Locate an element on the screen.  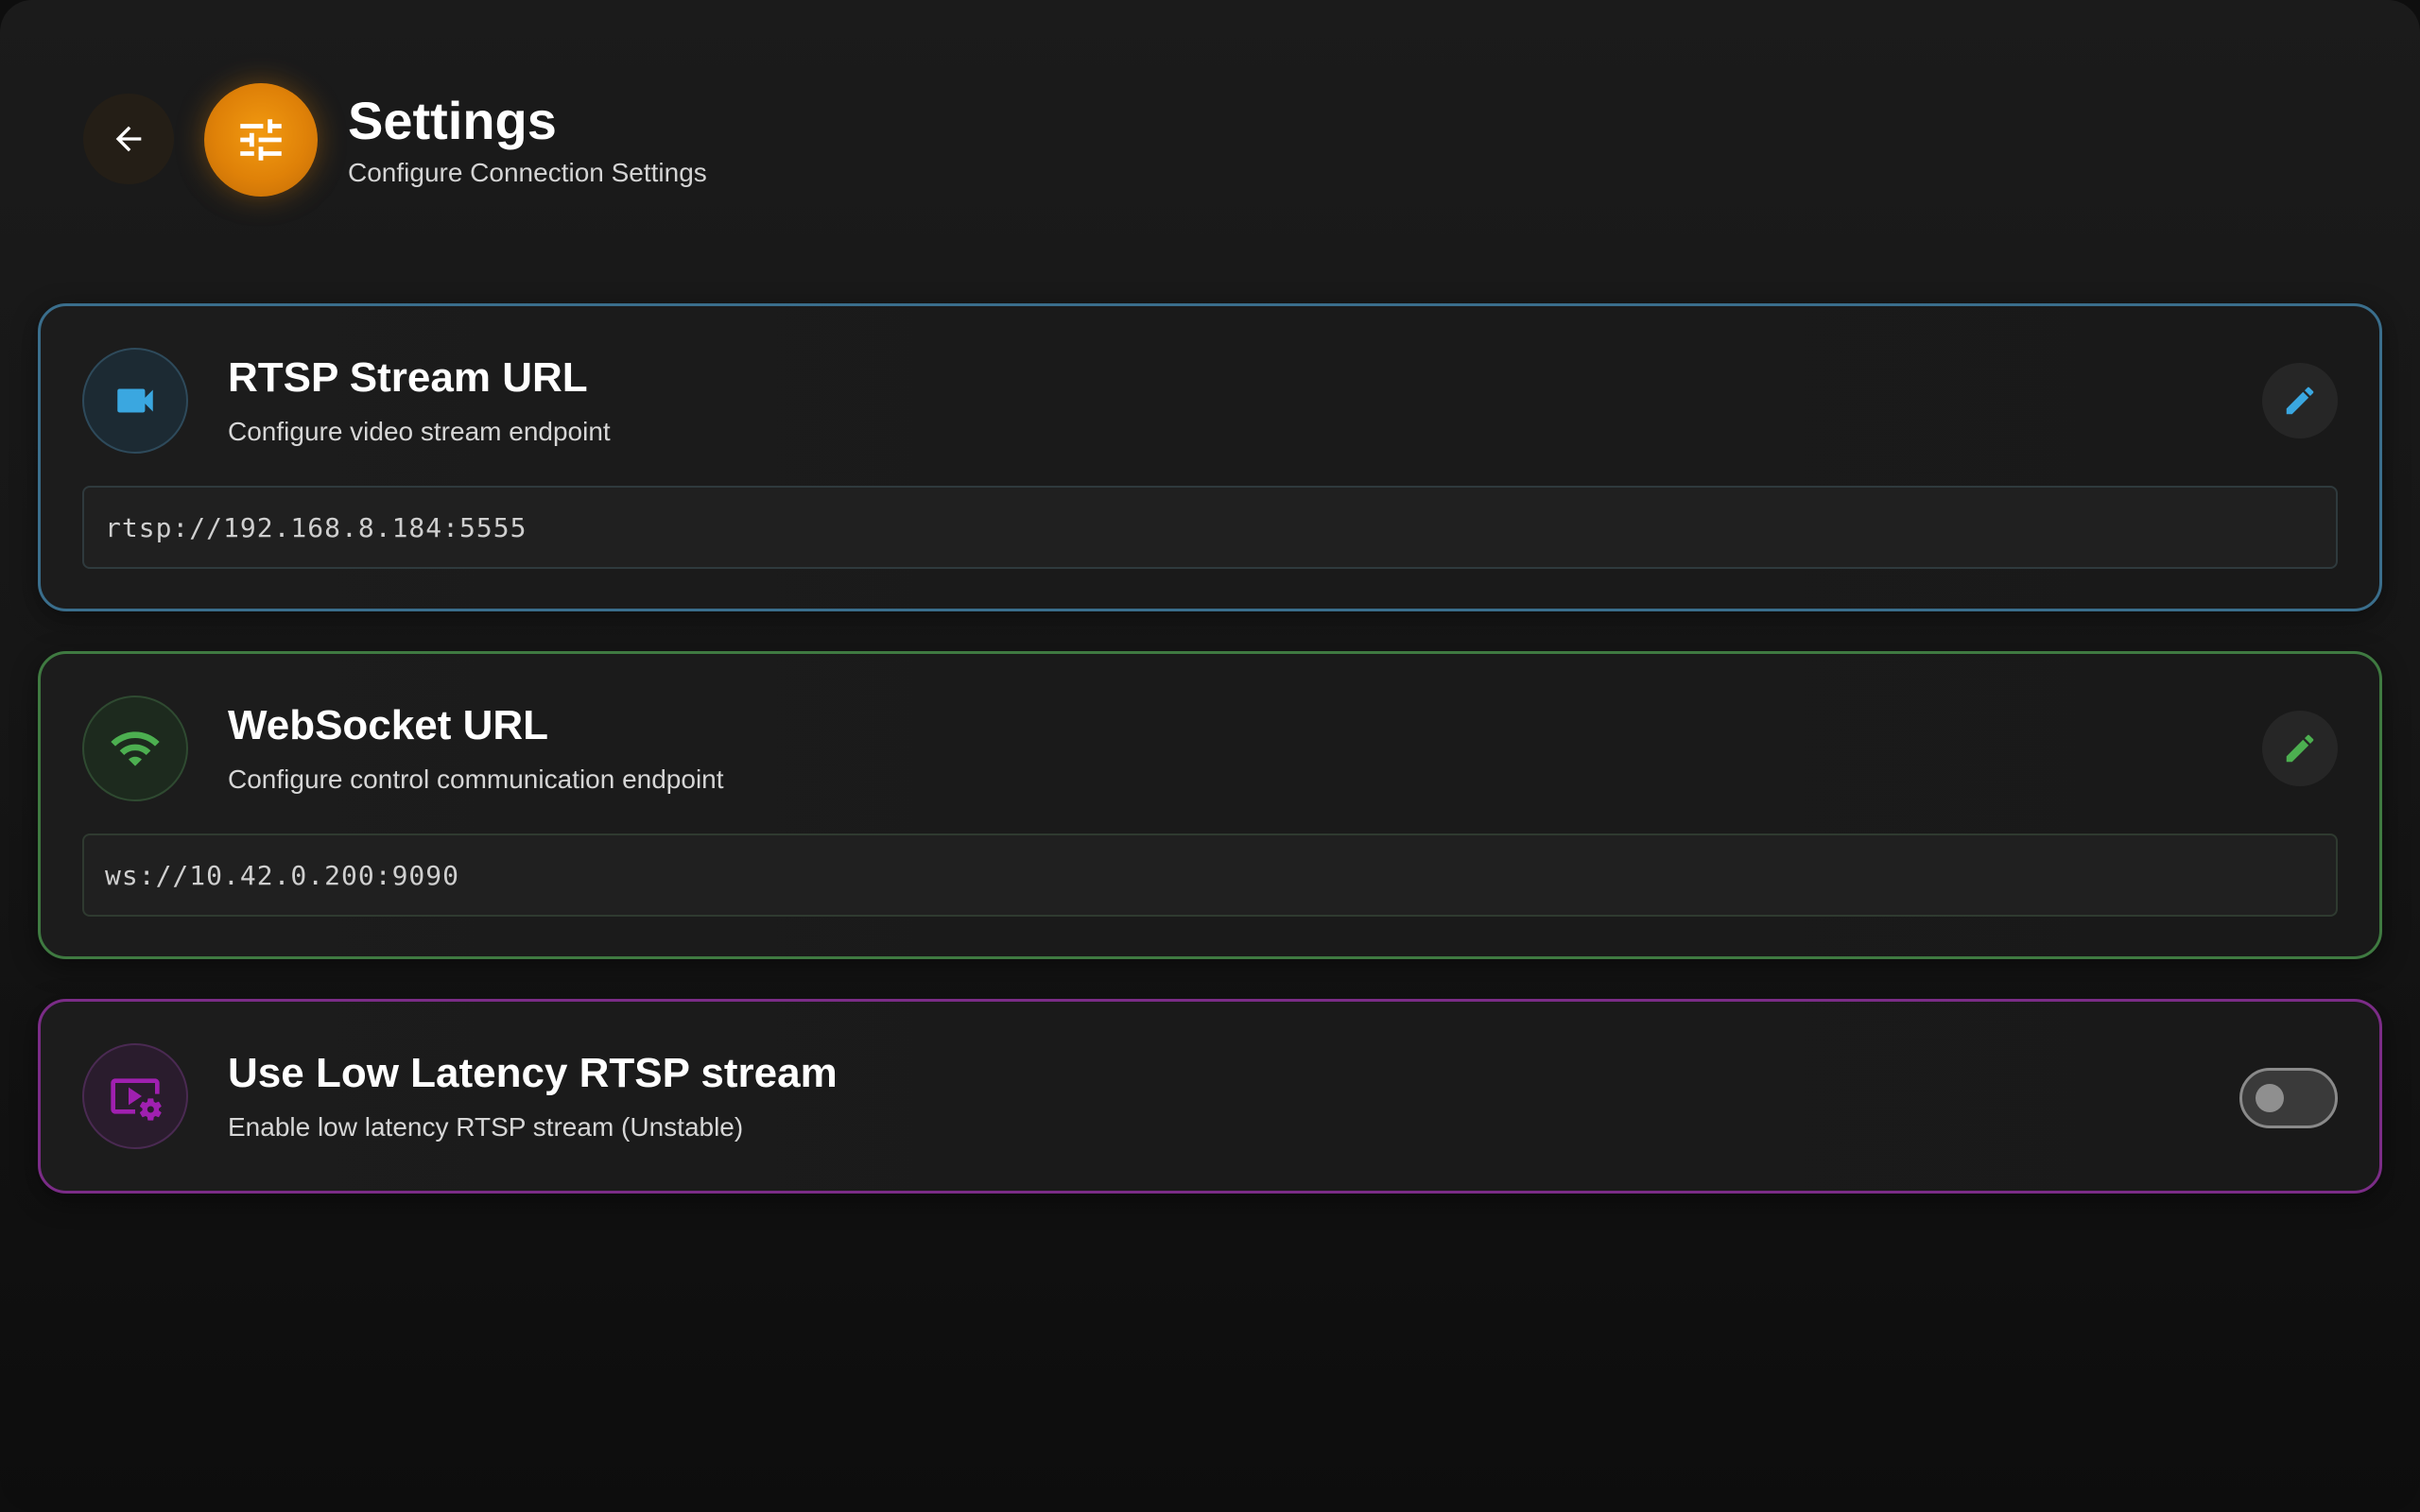
toggle-knob is located at coordinates (2270, 1098).